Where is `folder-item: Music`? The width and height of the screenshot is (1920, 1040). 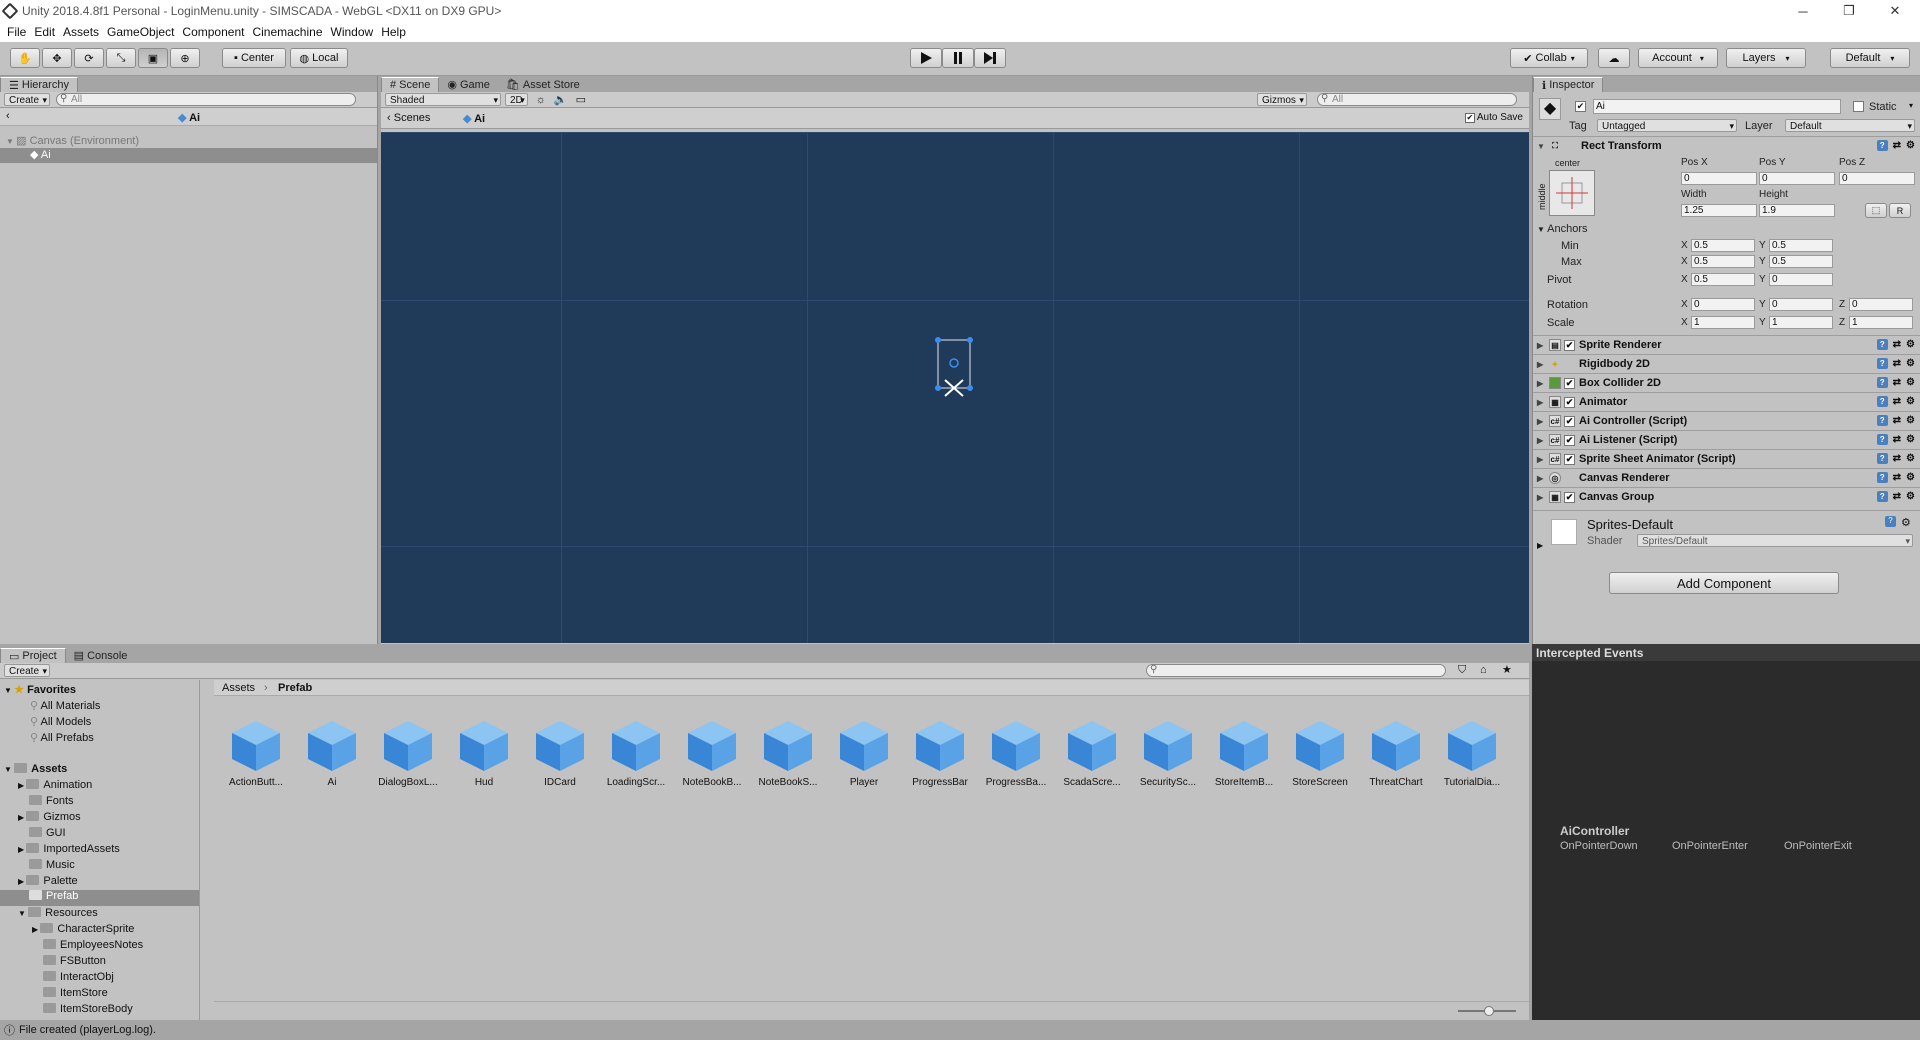 folder-item: Music is located at coordinates (52, 865).